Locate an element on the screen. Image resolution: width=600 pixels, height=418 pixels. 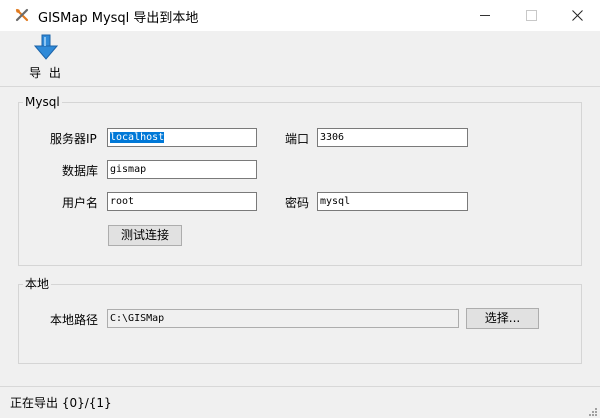
database-field: gismap is located at coordinates (182, 169).